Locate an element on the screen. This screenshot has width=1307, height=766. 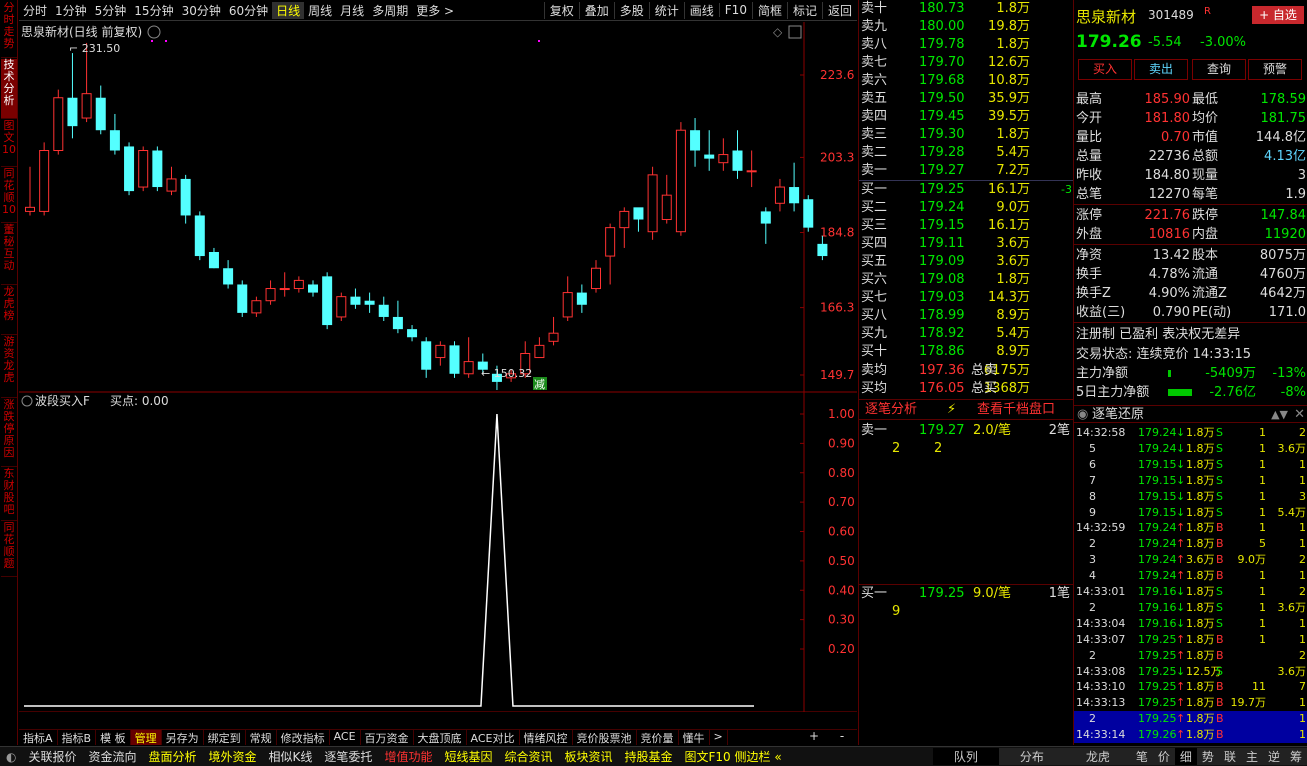
trade-button-1: 卖出 is located at coordinates (1161, 69).